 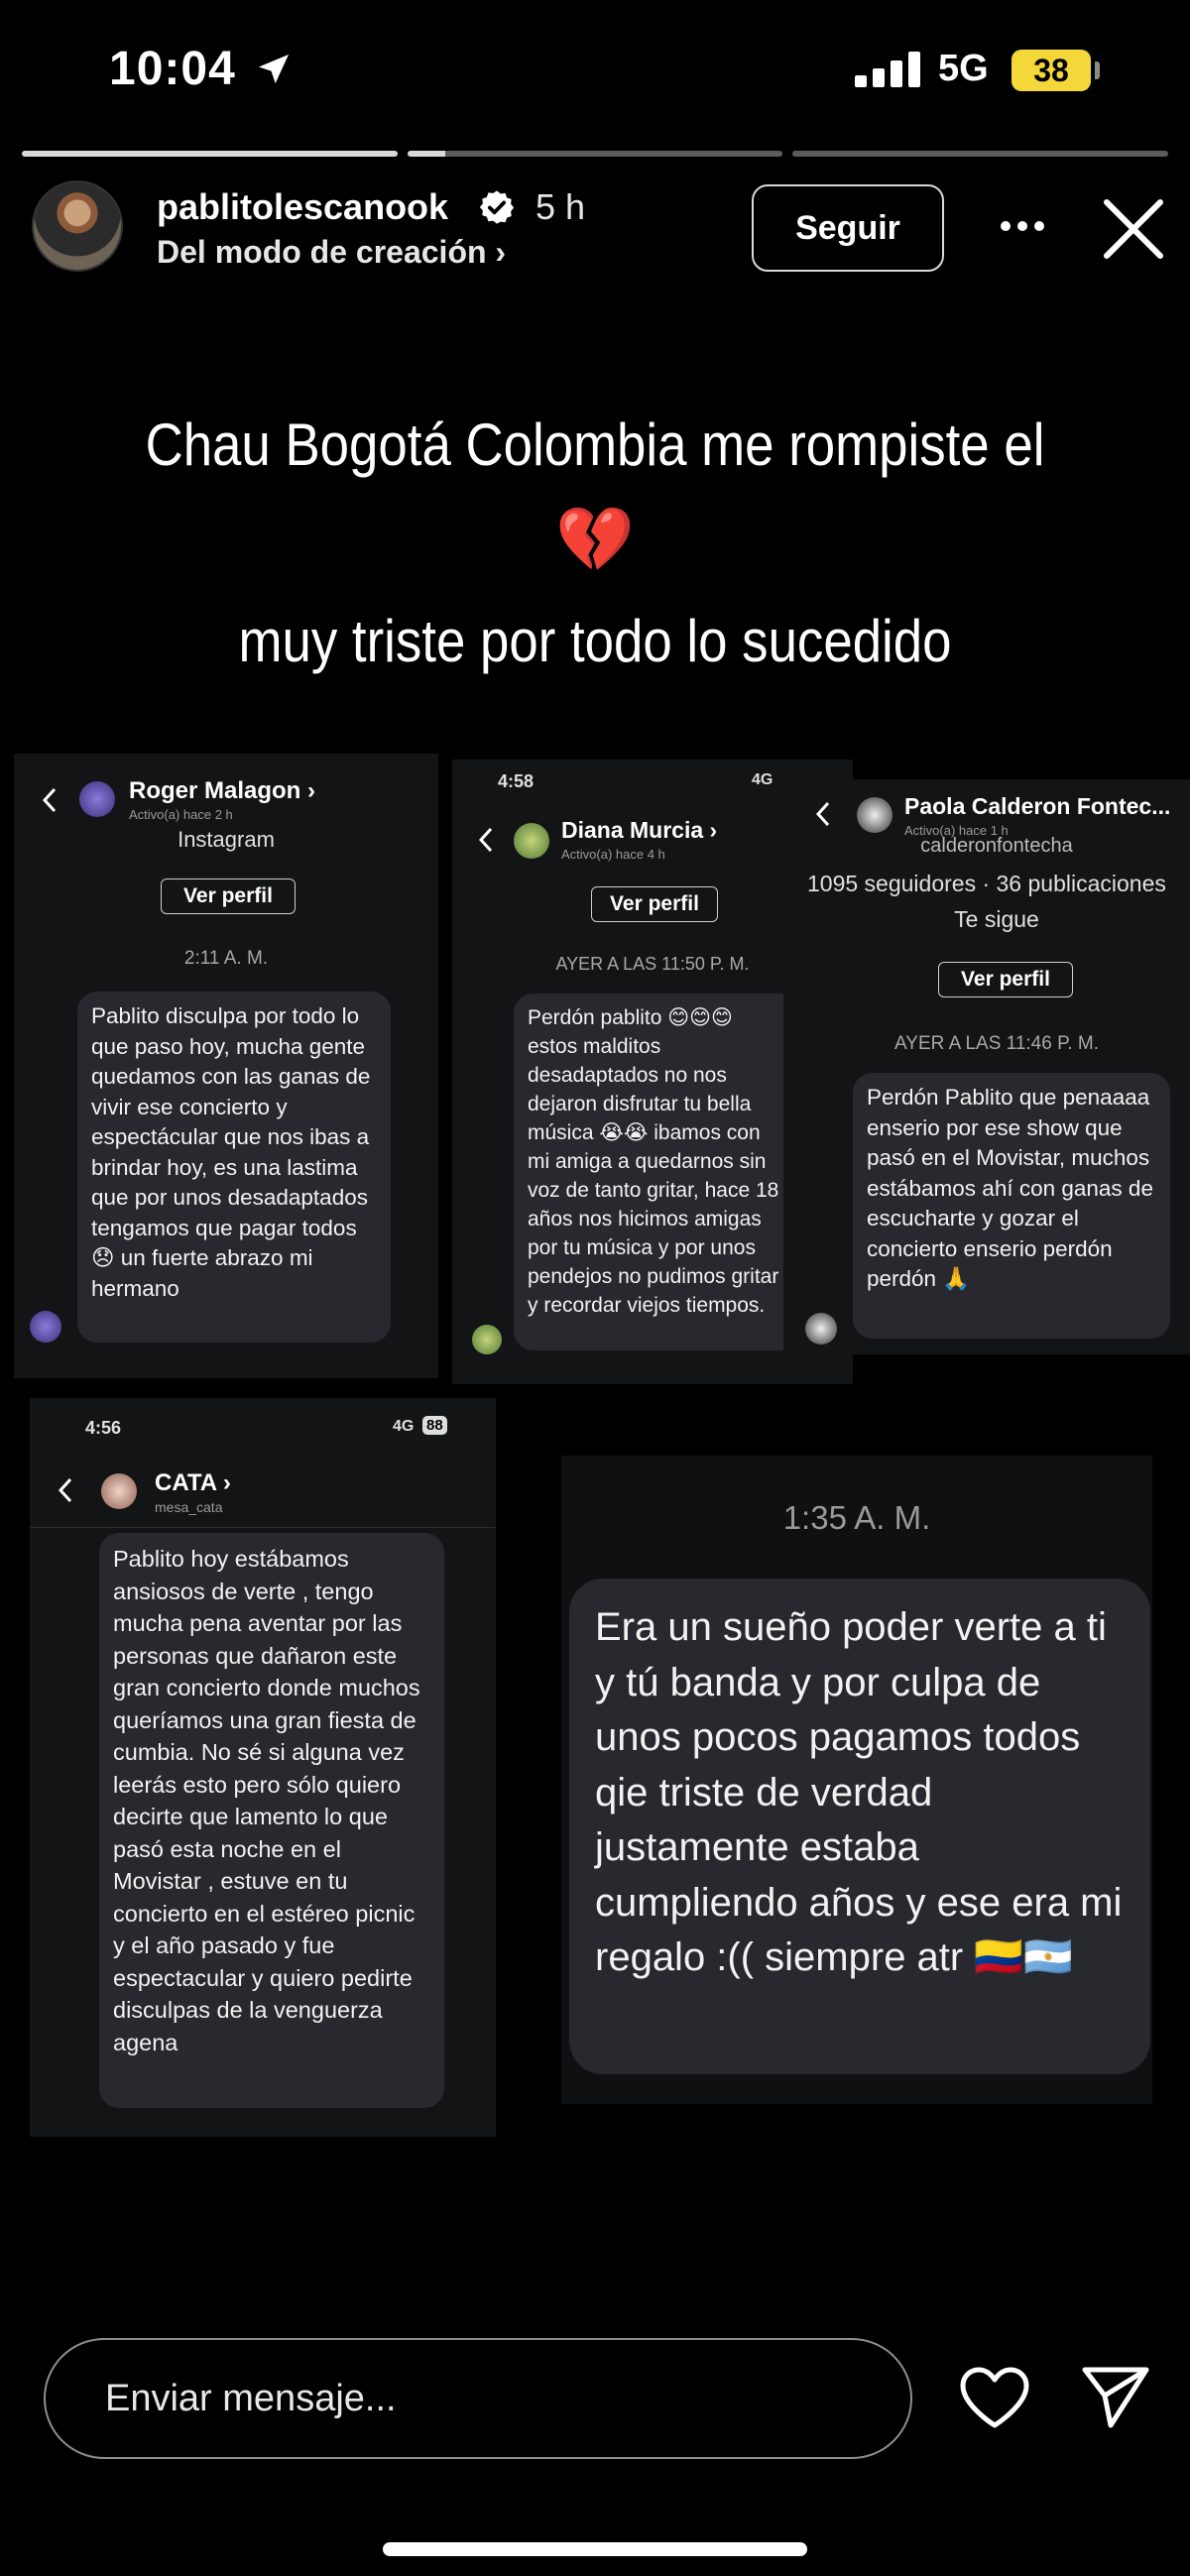 What do you see at coordinates (181, 815) in the screenshot?
I see `active-status: Activo(a) hace 2 h` at bounding box center [181, 815].